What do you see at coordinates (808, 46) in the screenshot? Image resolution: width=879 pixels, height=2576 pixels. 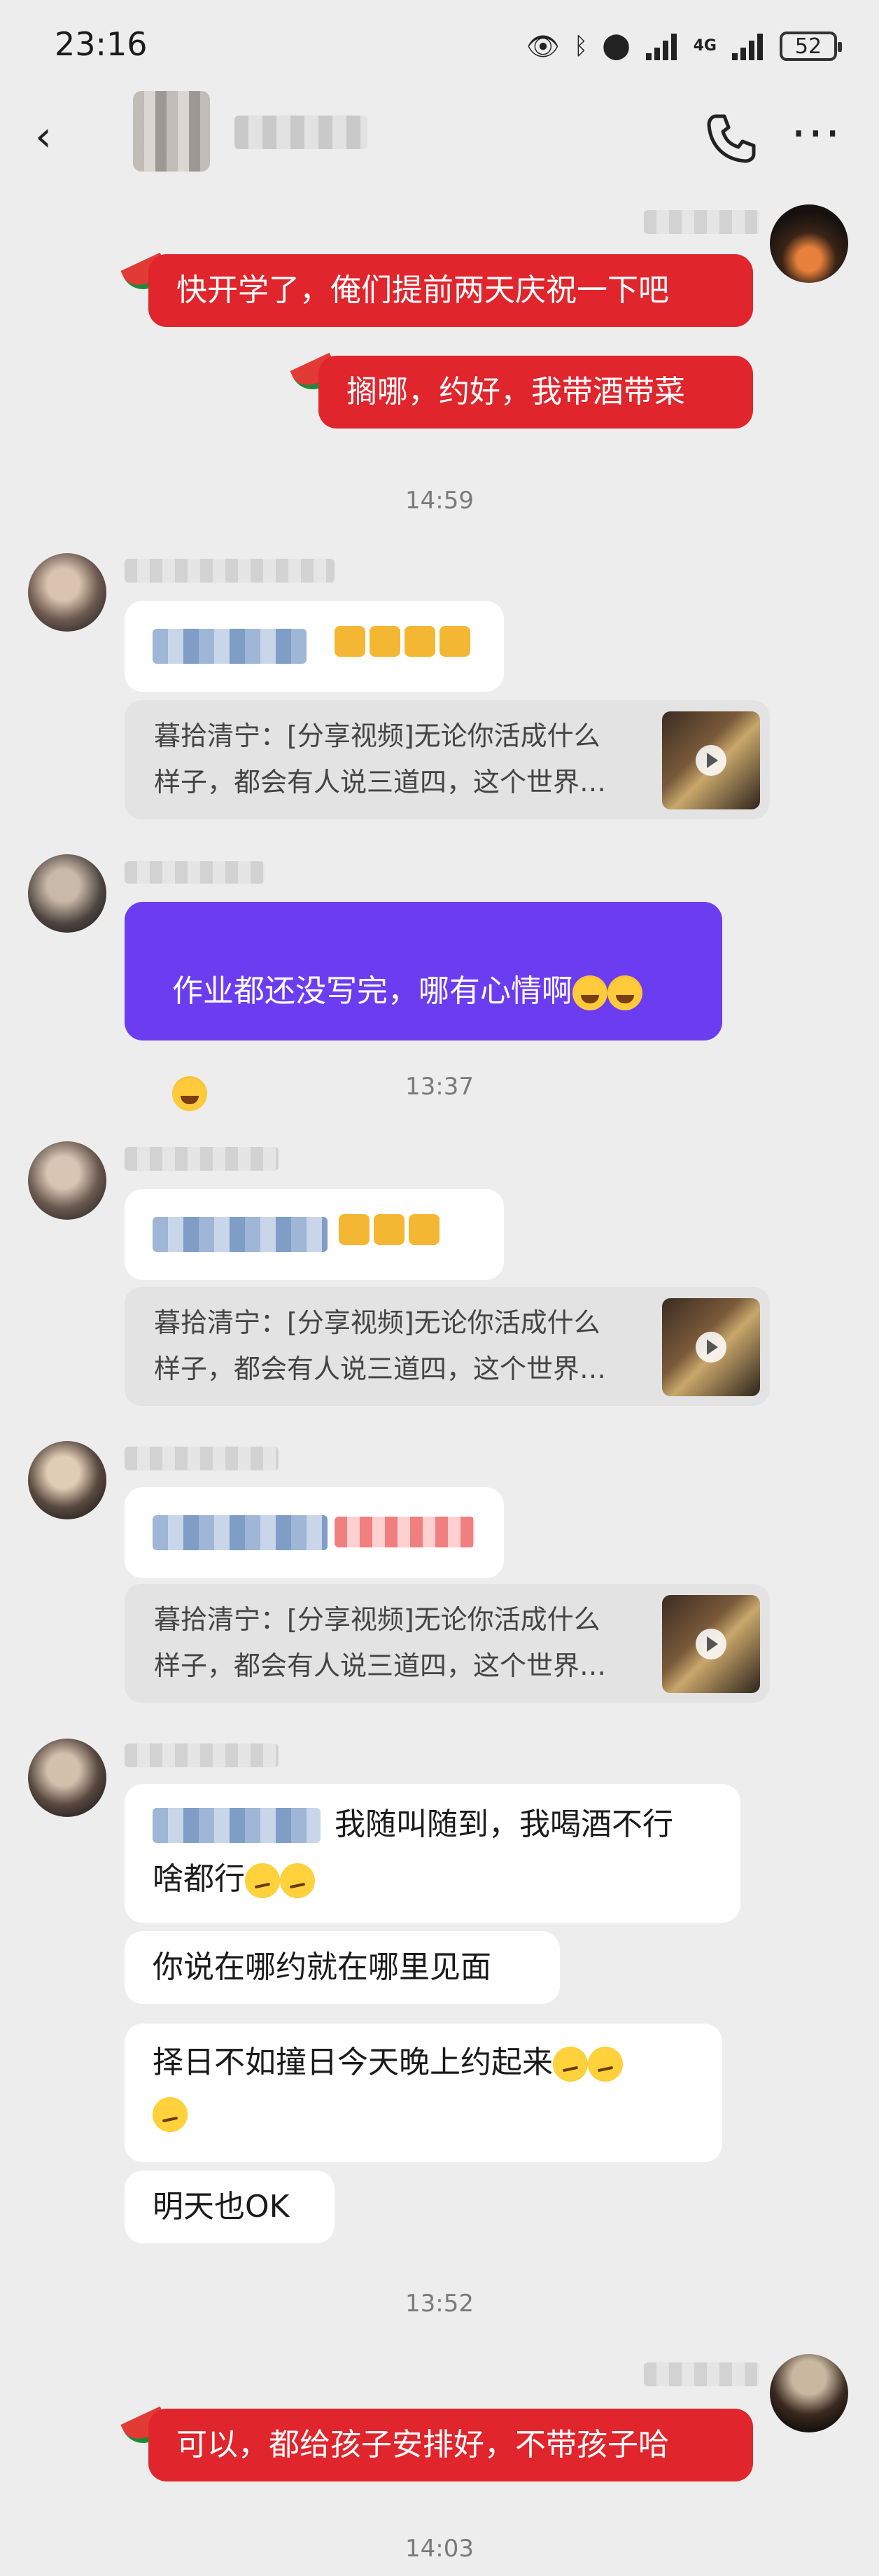 I see `battery-level: 52` at bounding box center [808, 46].